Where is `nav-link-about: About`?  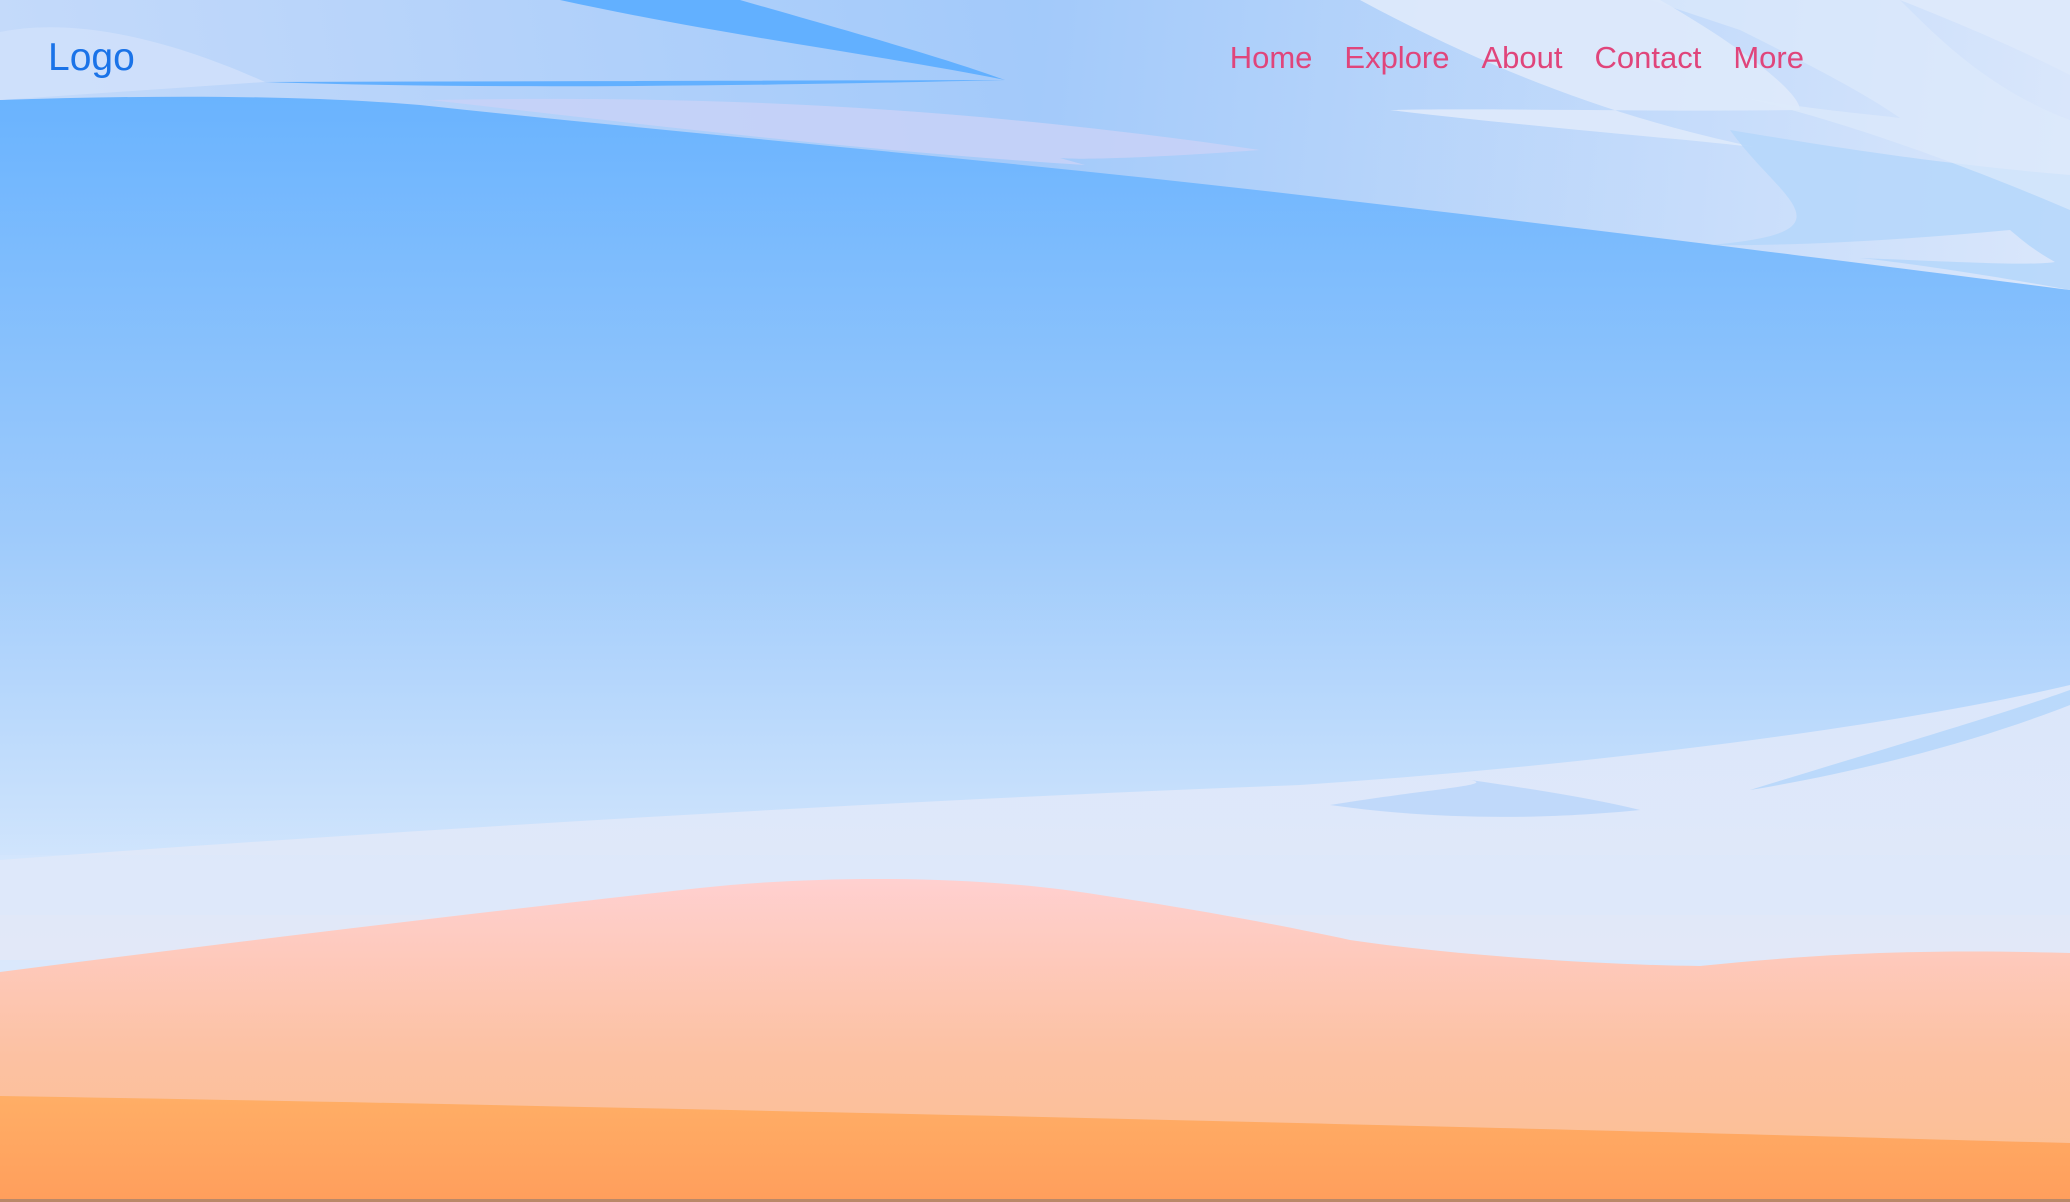
nav-link-about: About is located at coordinates (1522, 58).